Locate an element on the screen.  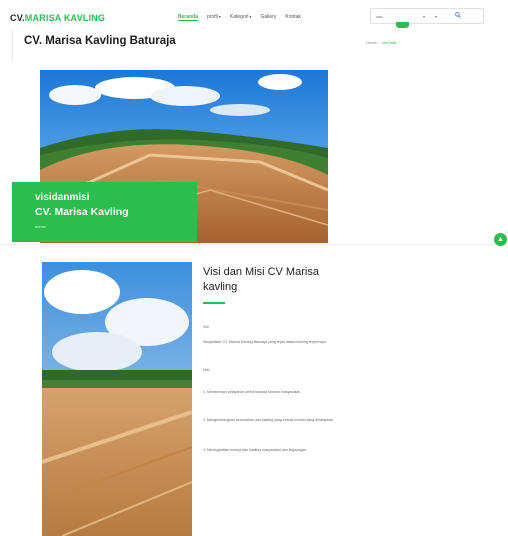
section-title: Visi dan Misi CV Marisa kavling is located at coordinates (261, 279).